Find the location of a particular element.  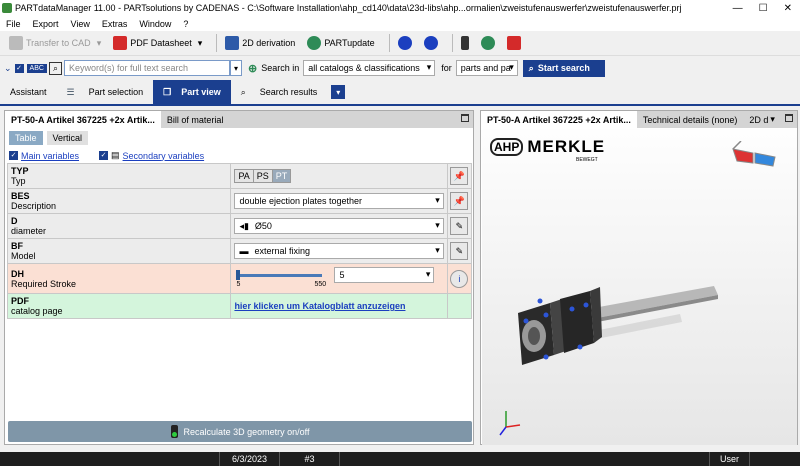

tab-technical-details: Technical details (none) is located at coordinates (690, 119).